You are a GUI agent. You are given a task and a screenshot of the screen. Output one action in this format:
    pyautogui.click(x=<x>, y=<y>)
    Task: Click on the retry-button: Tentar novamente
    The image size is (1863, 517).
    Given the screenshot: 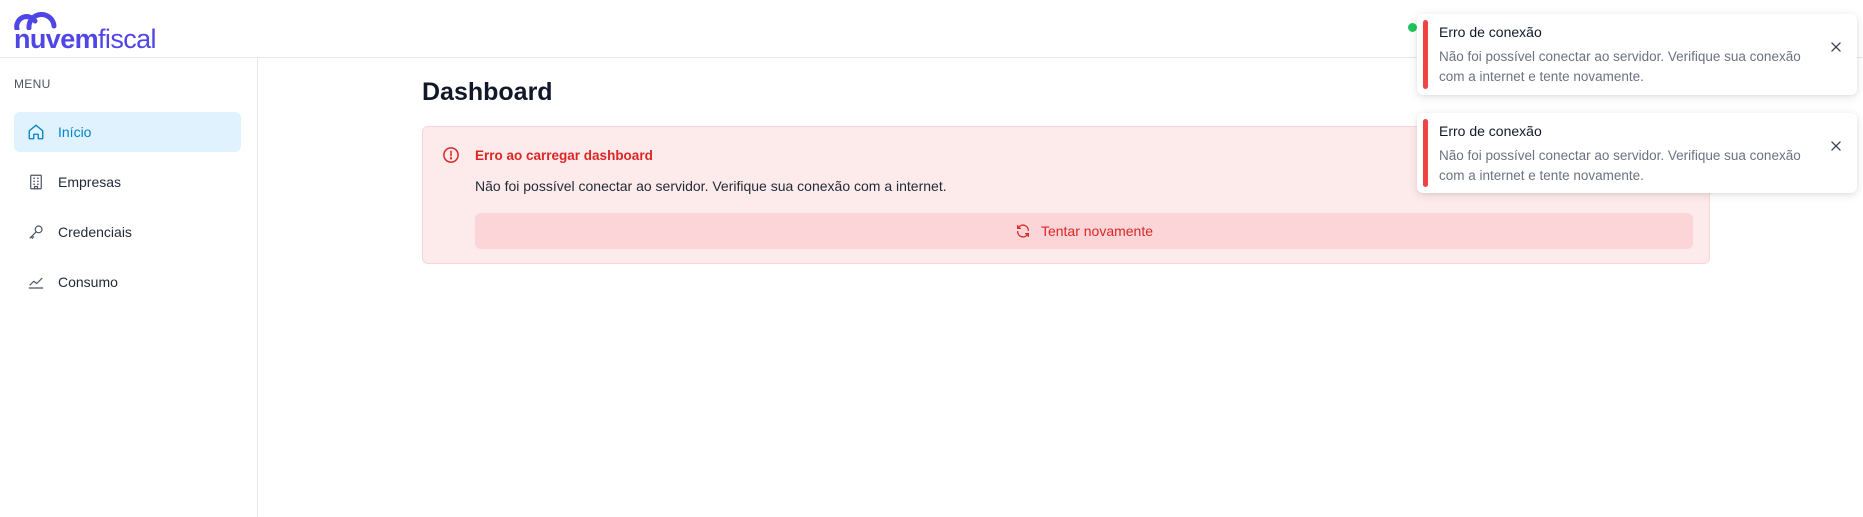 What is the action you would take?
    pyautogui.click(x=1084, y=231)
    